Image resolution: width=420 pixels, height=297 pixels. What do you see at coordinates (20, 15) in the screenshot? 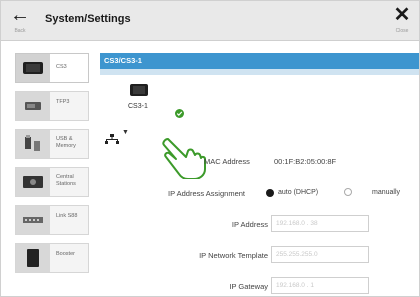
I see `back-arrow-icon: ←` at bounding box center [20, 15].